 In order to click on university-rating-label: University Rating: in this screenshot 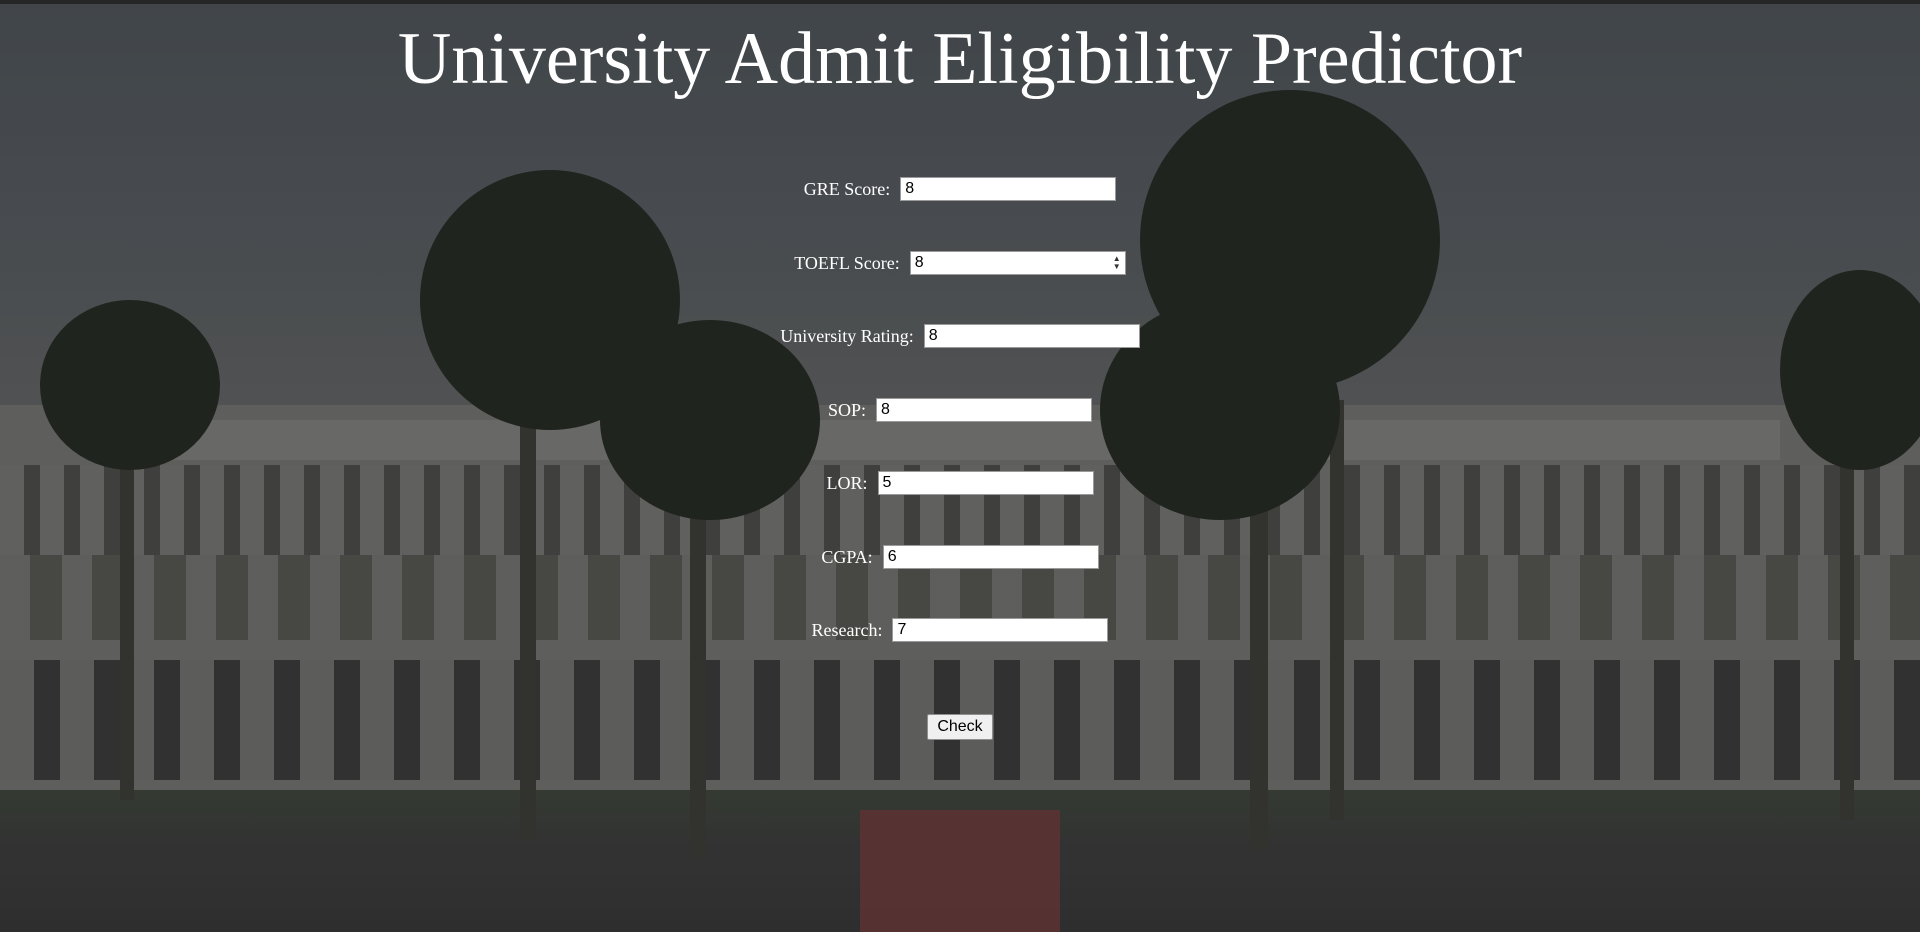, I will do `click(847, 335)`.